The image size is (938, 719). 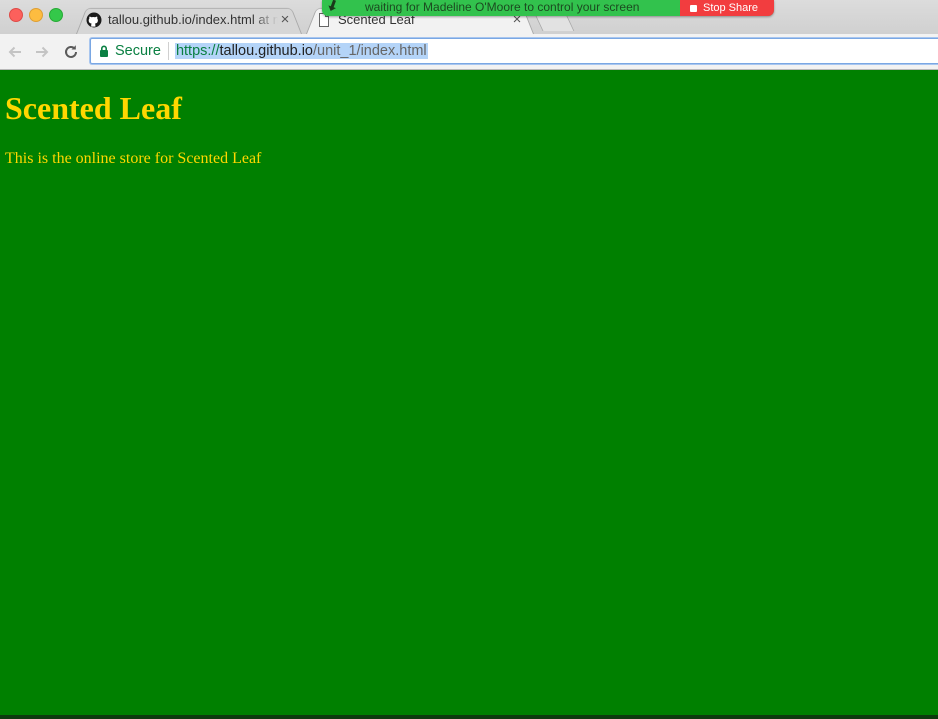 I want to click on url-scheme: https://, so click(x=197, y=51).